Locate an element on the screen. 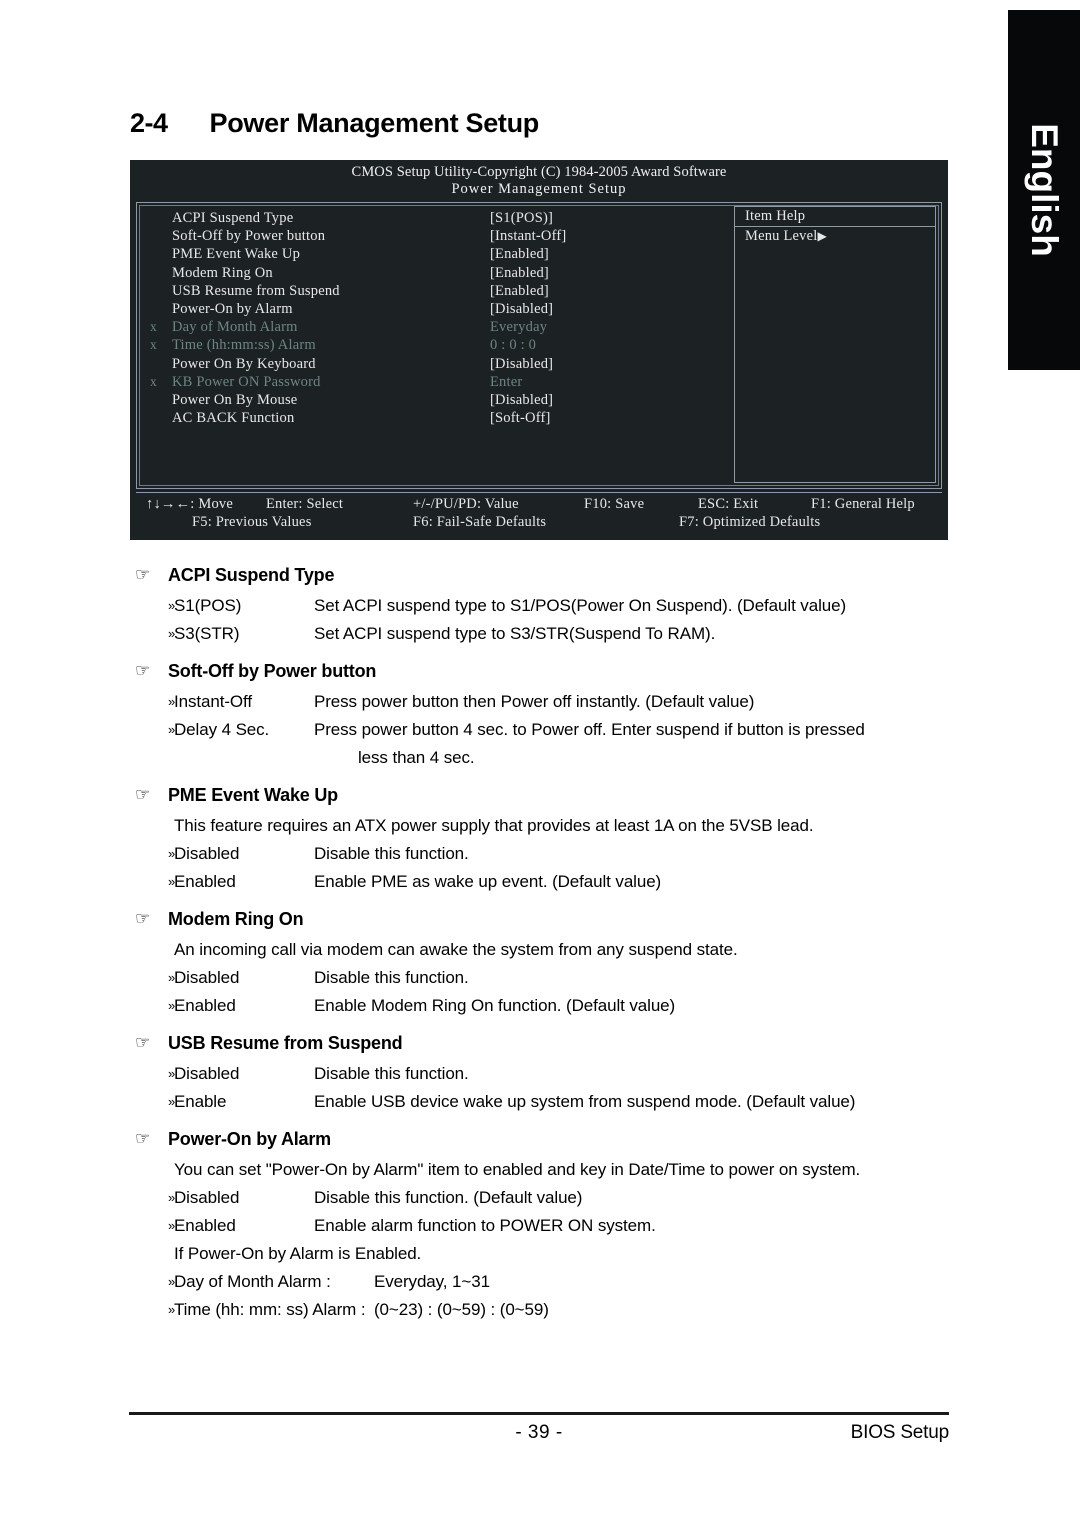 This screenshot has width=1080, height=1532. bios-option-row: AC BACK Function [Soft-Off] is located at coordinates (430, 418).